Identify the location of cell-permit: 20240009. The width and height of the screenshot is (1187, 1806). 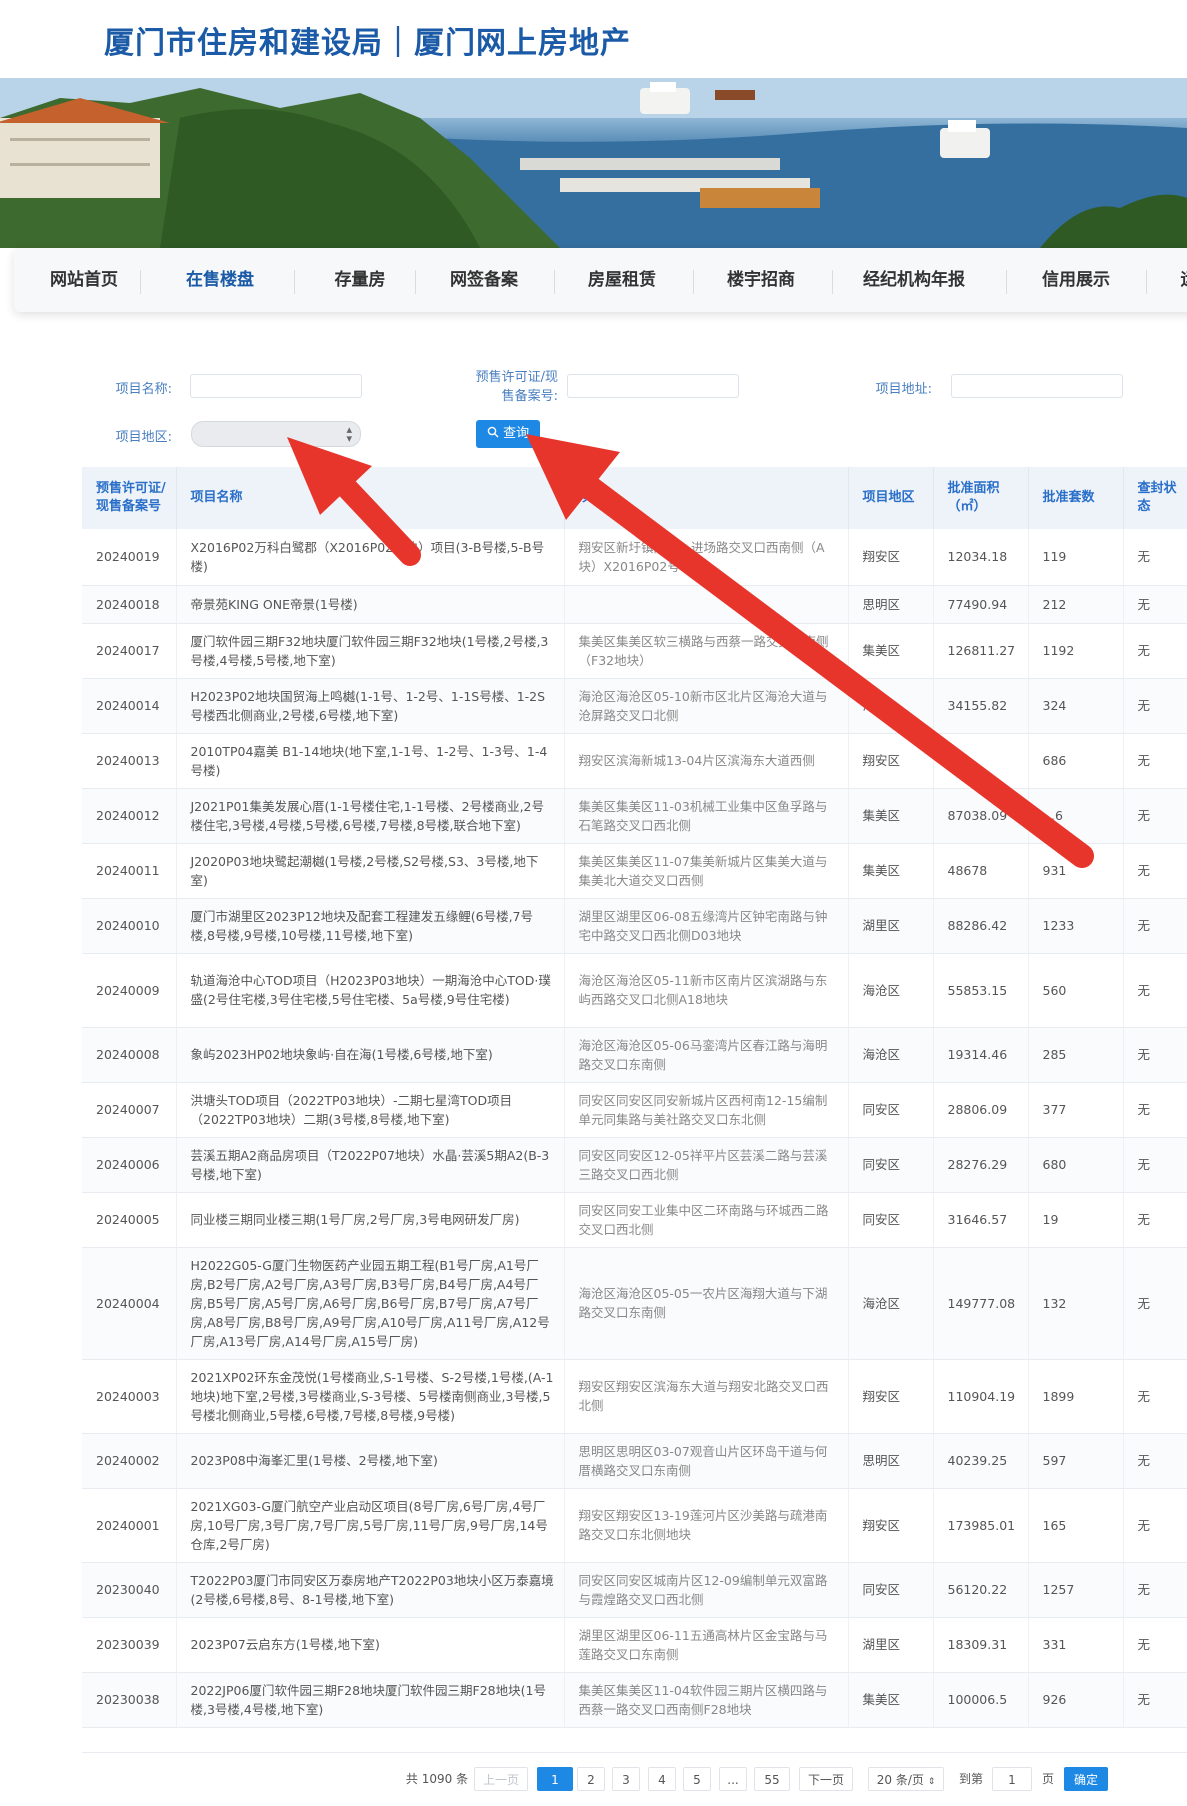
(129, 990).